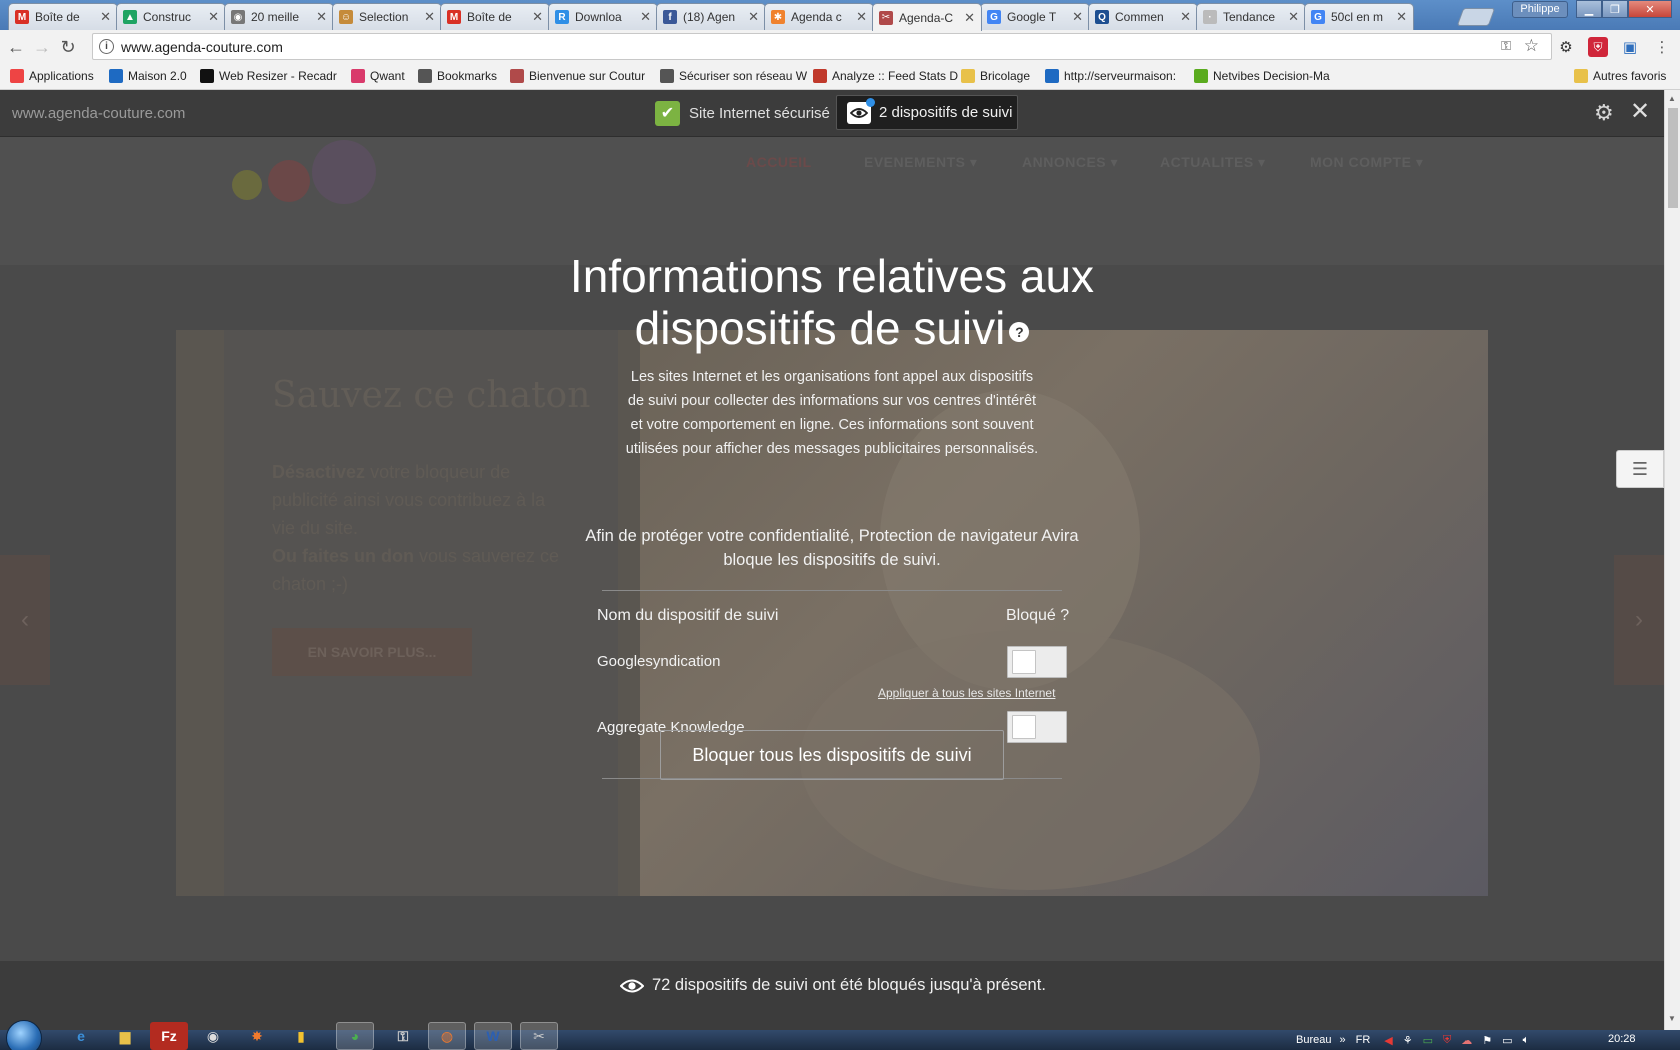  I want to click on block-toggle-aggregate-knowledge, so click(1037, 727).